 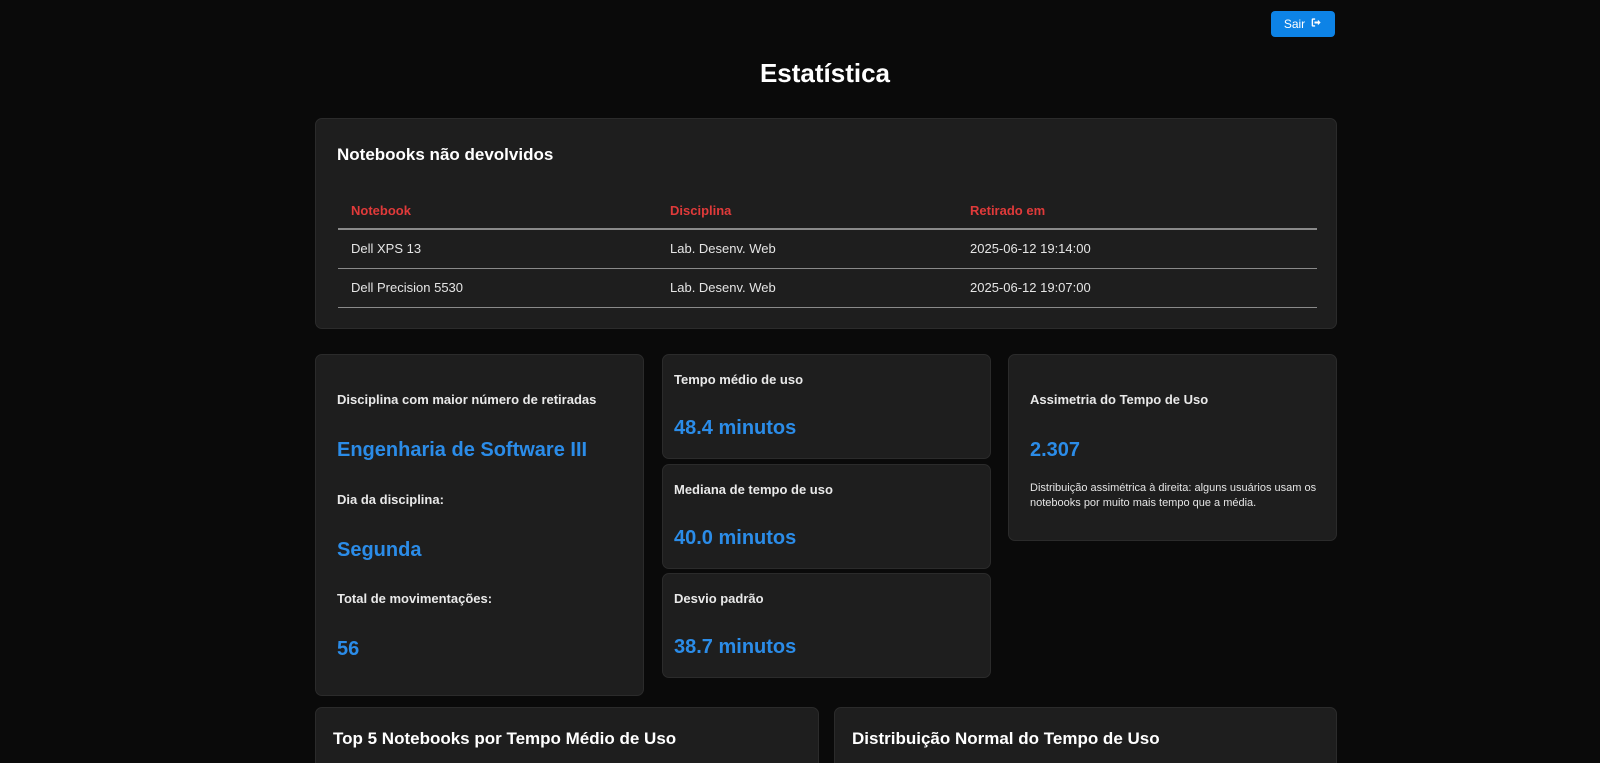 I want to click on std-dev-value: 38.7 minutos, so click(x=735, y=647).